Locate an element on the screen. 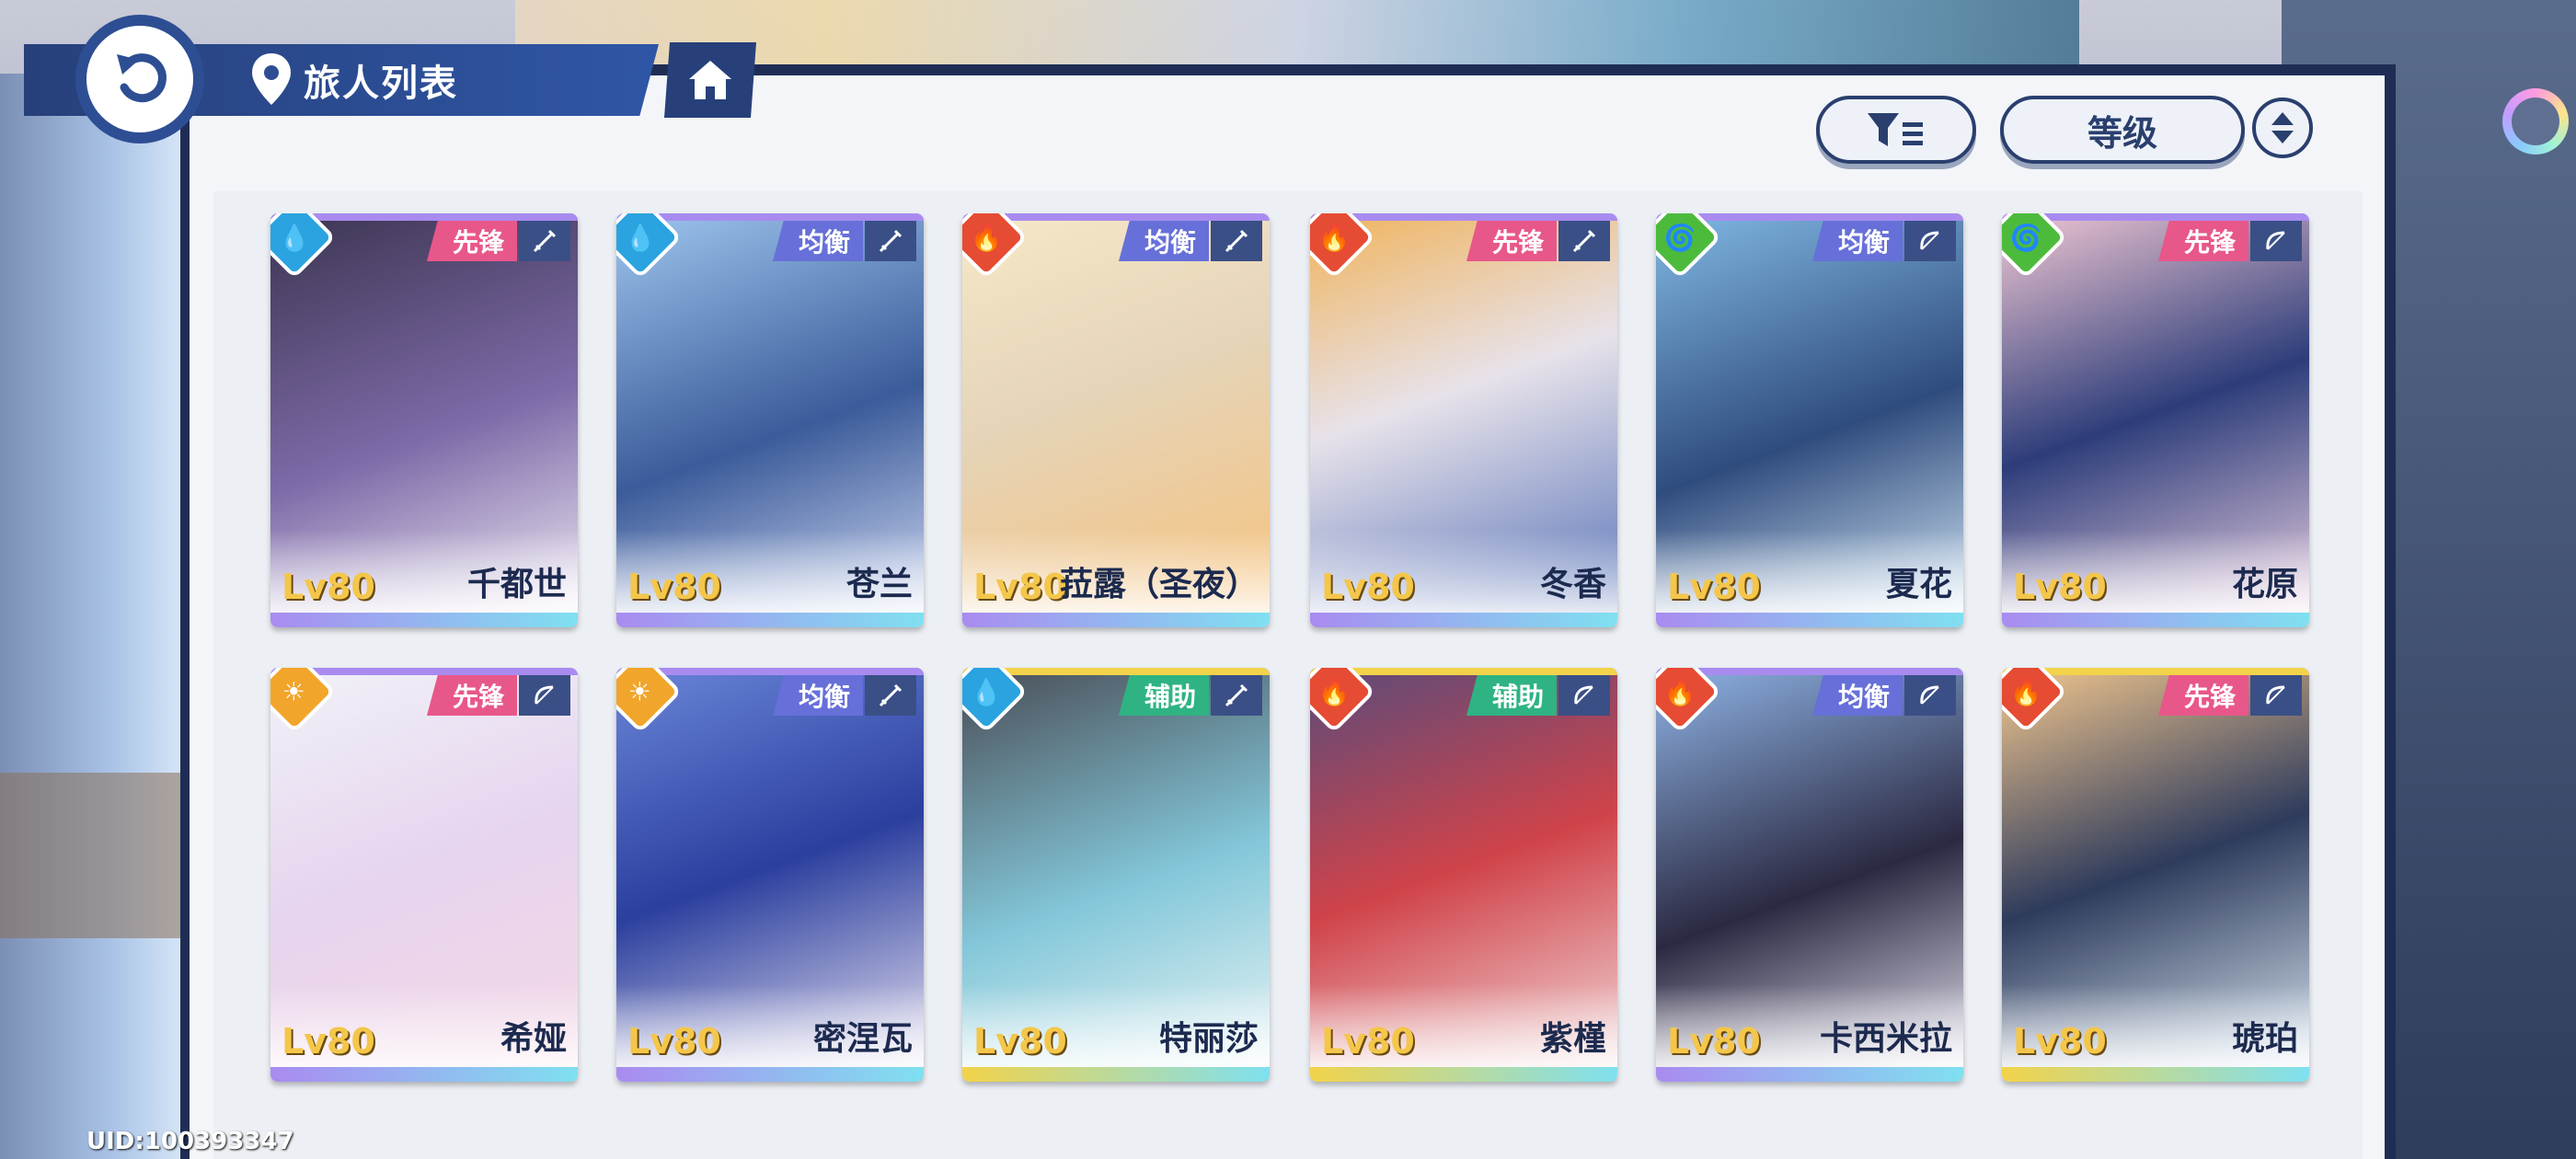 Image resolution: width=2576 pixels, height=1159 pixels. character-name: 密涅瓦 is located at coordinates (862, 1039).